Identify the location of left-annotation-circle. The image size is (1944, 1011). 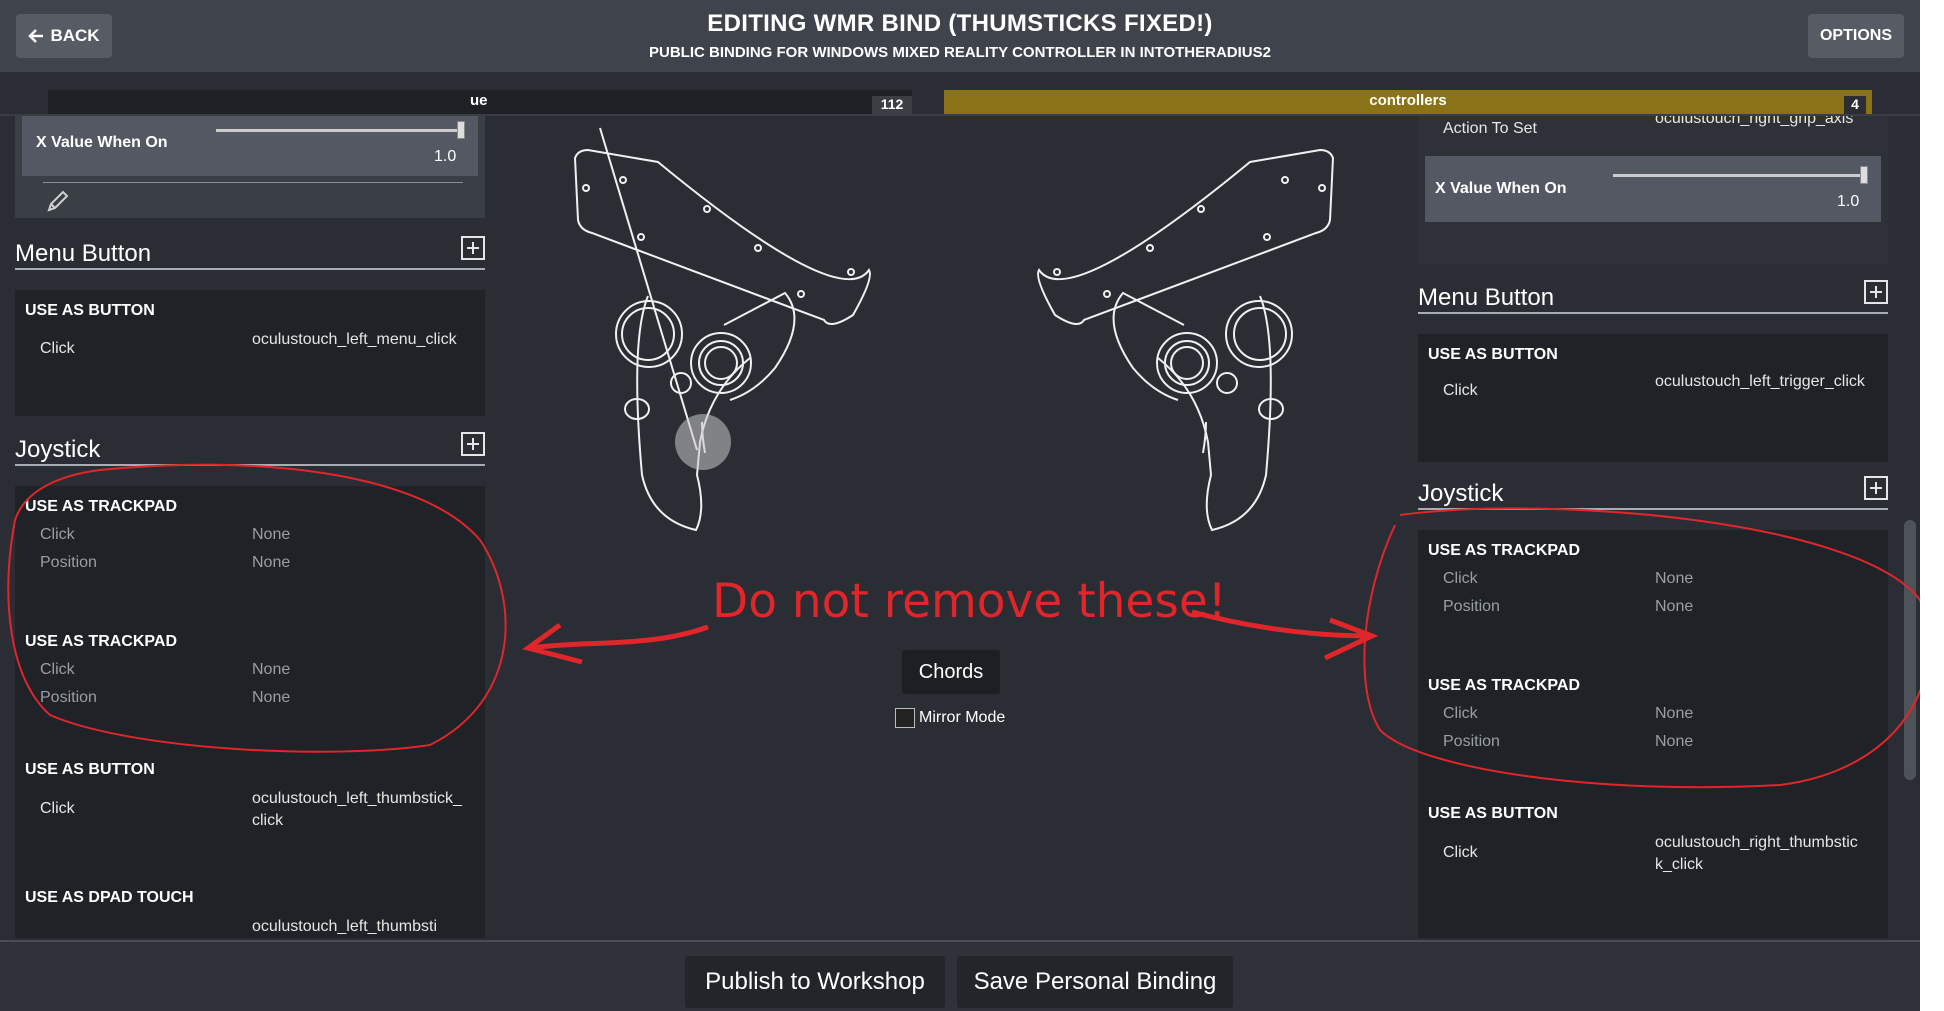
(257, 608).